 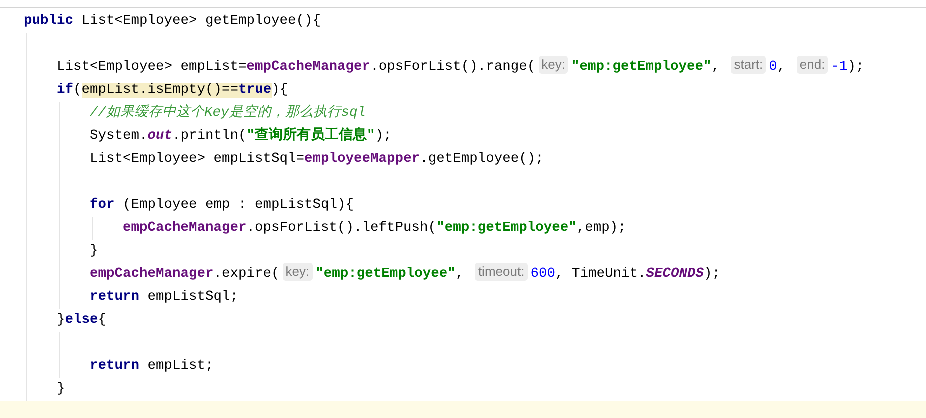 I want to click on code-text: empCacheManager.opsForList().leftPush("emp:getEmployee",emp);, so click(x=374, y=228).